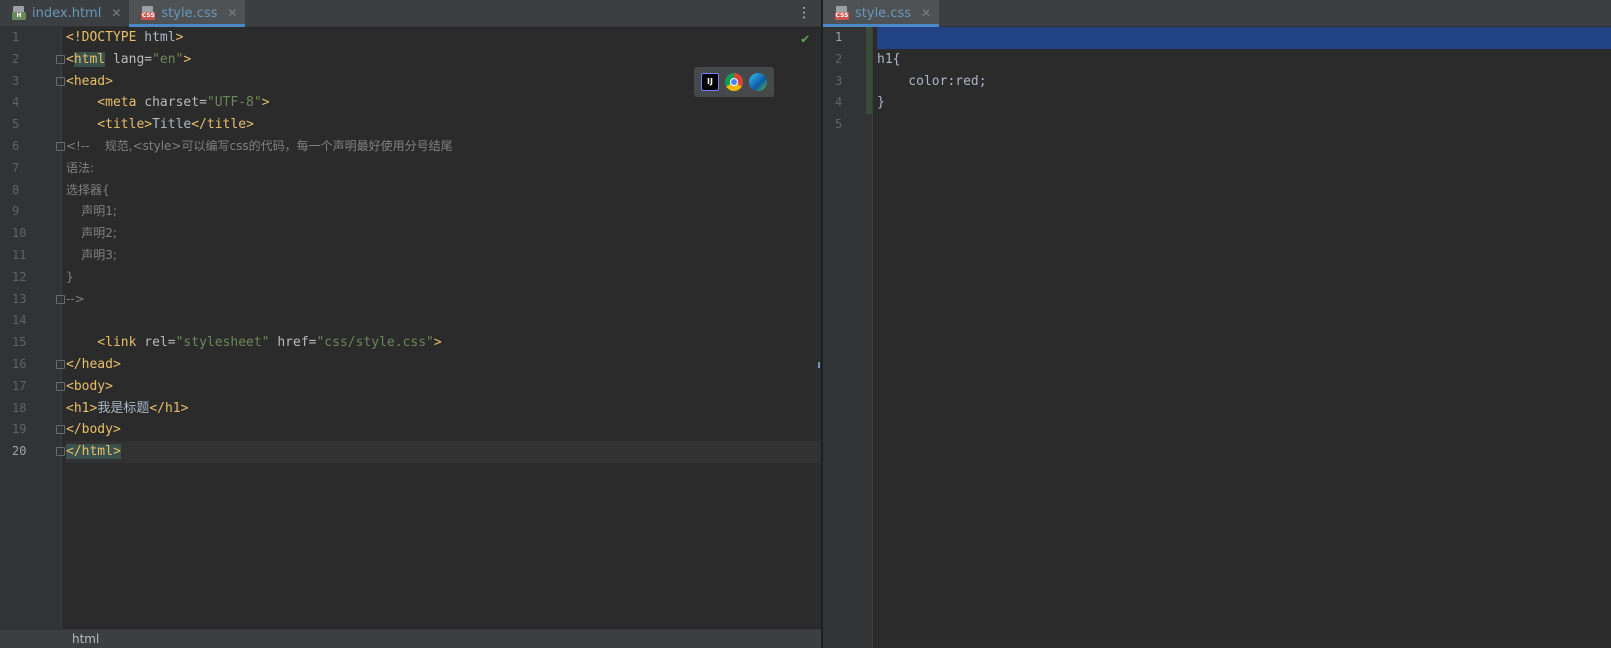  What do you see at coordinates (19, 407) in the screenshot?
I see `line-number: 18` at bounding box center [19, 407].